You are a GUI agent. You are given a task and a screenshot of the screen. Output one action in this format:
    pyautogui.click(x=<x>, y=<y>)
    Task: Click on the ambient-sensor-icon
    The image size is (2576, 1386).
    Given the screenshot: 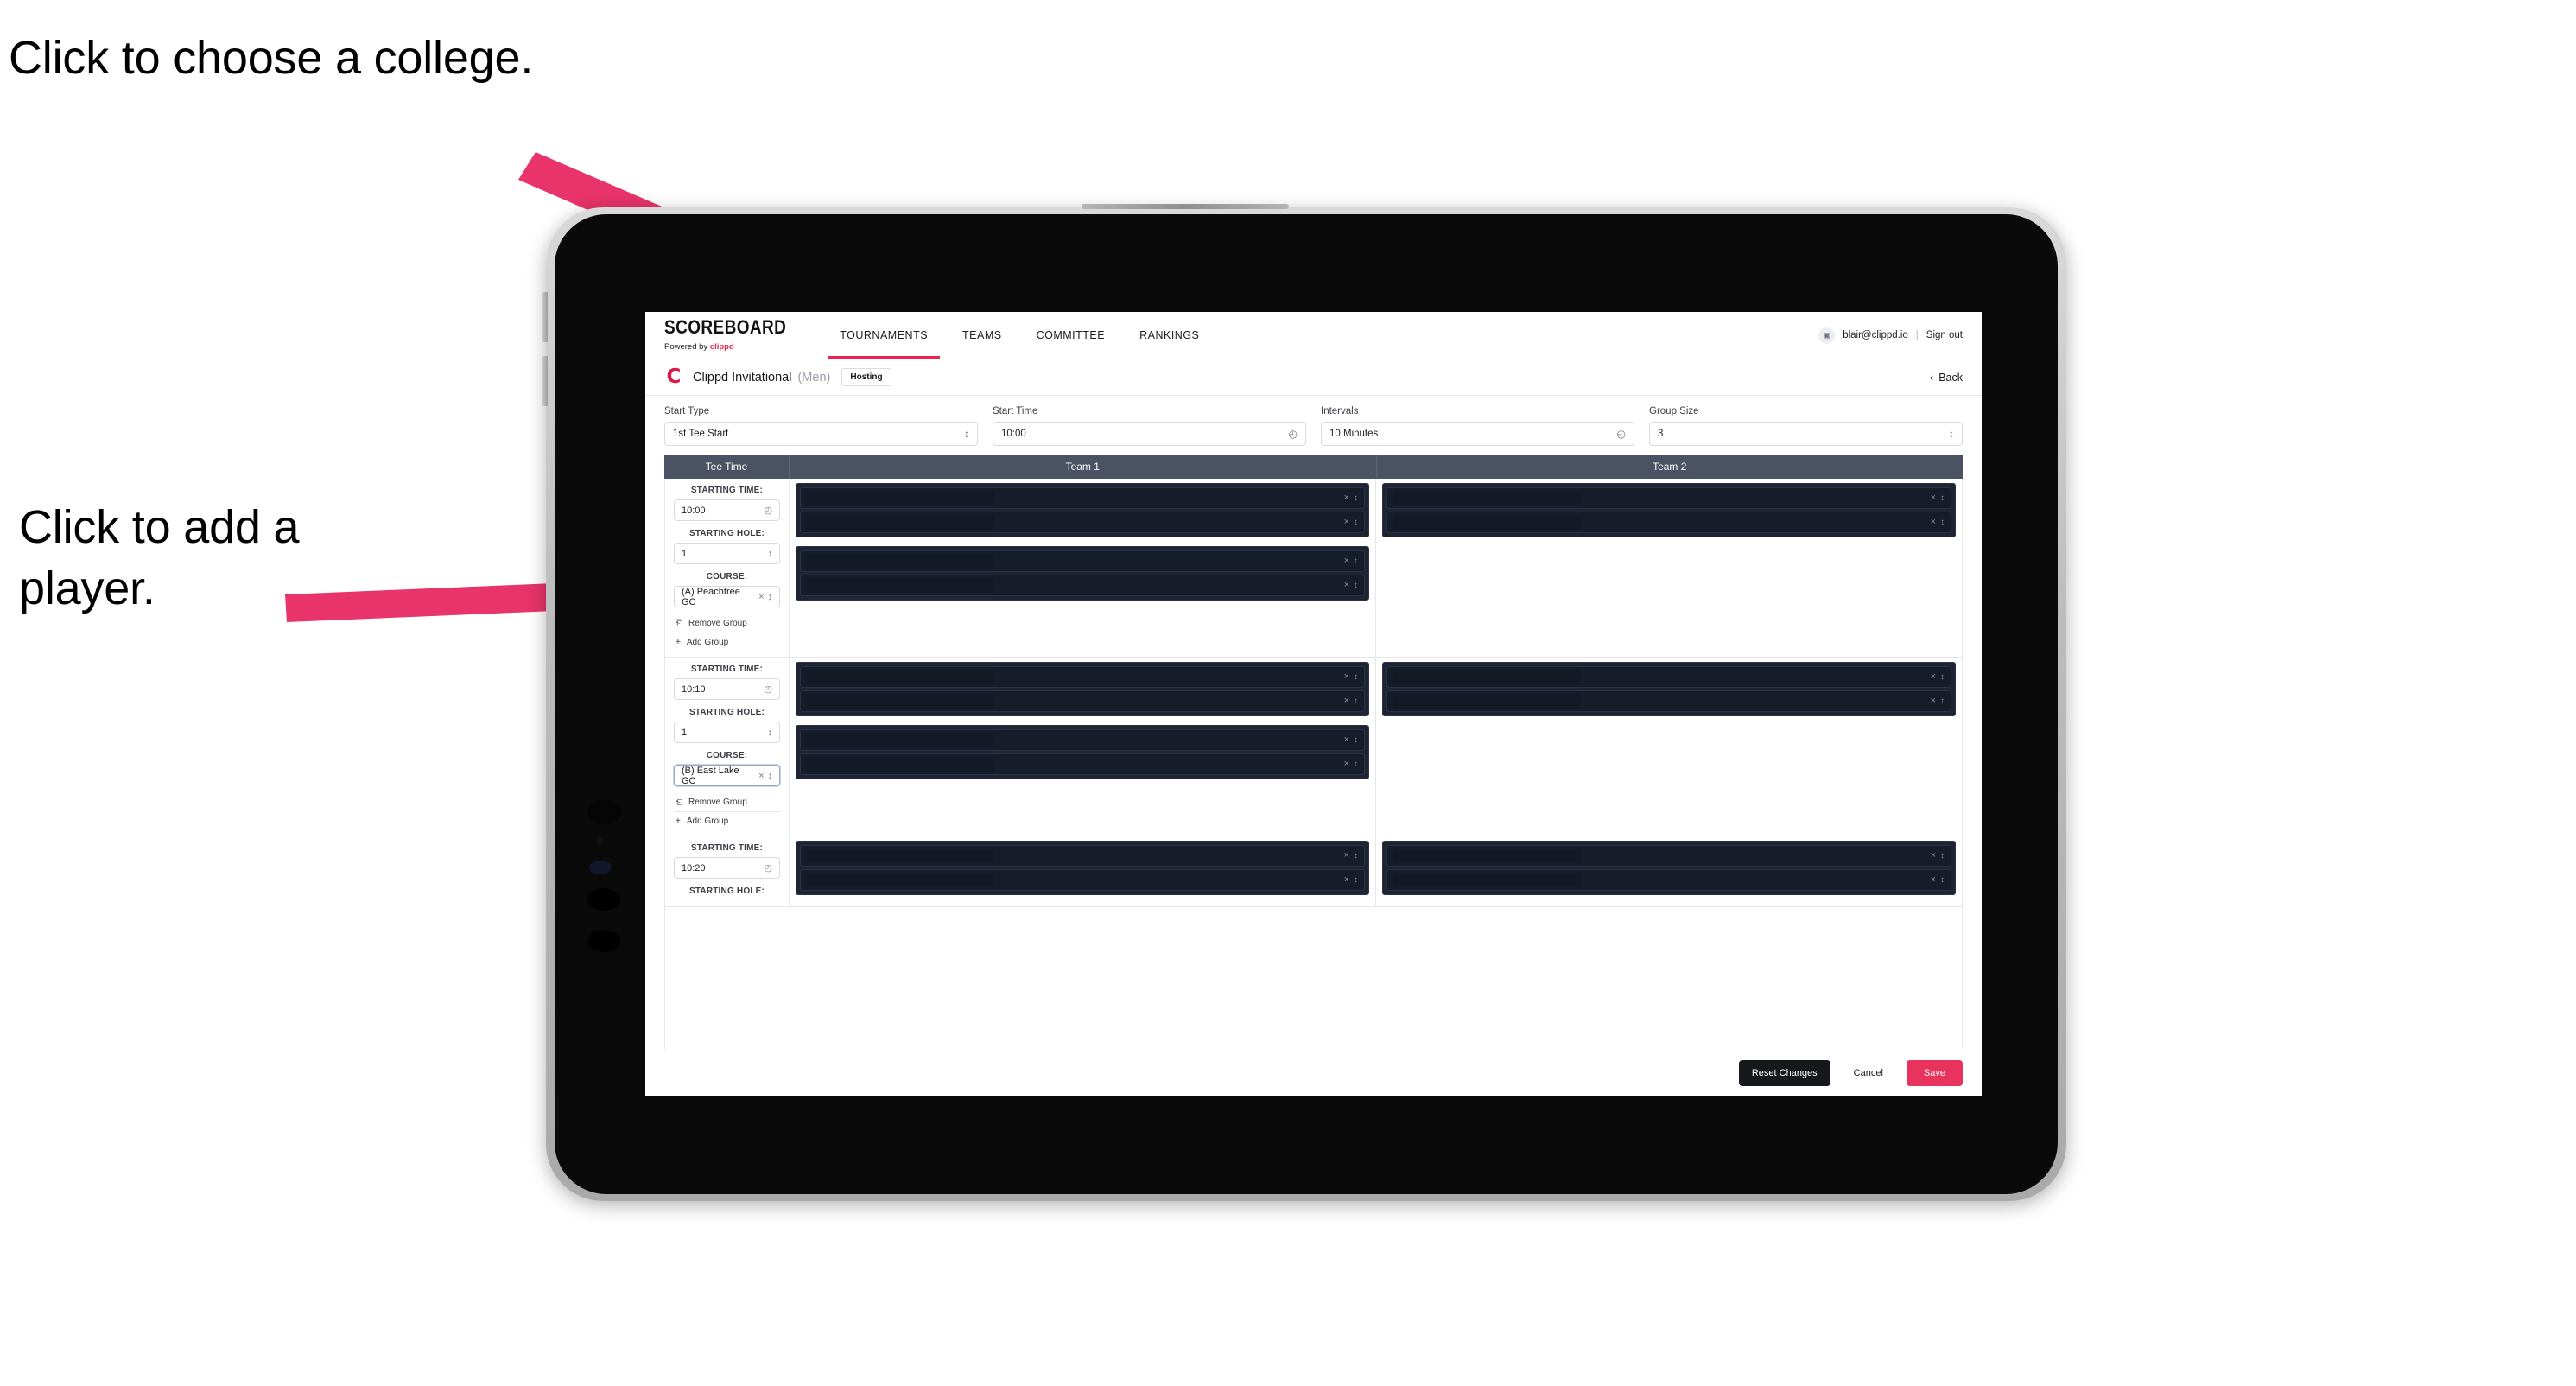 What is the action you would take?
    pyautogui.click(x=599, y=841)
    